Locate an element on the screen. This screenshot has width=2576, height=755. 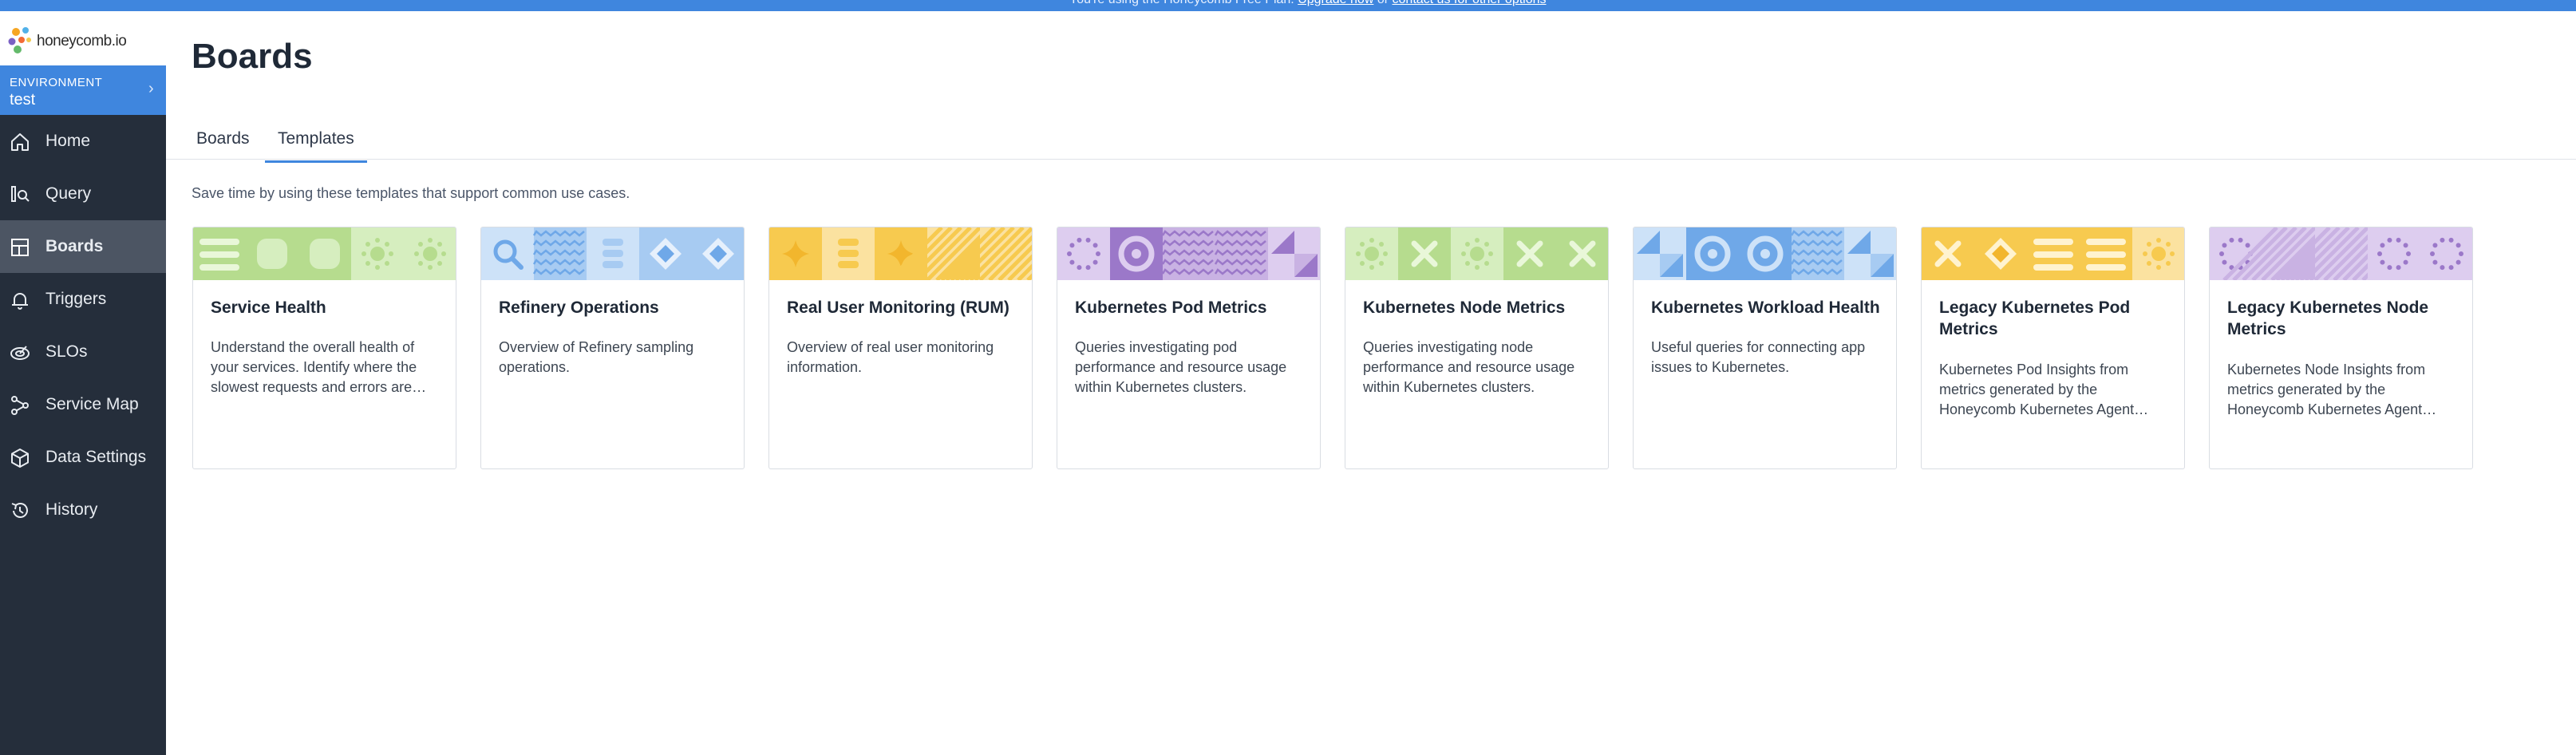
tab-templates: Templates is located at coordinates (316, 146).